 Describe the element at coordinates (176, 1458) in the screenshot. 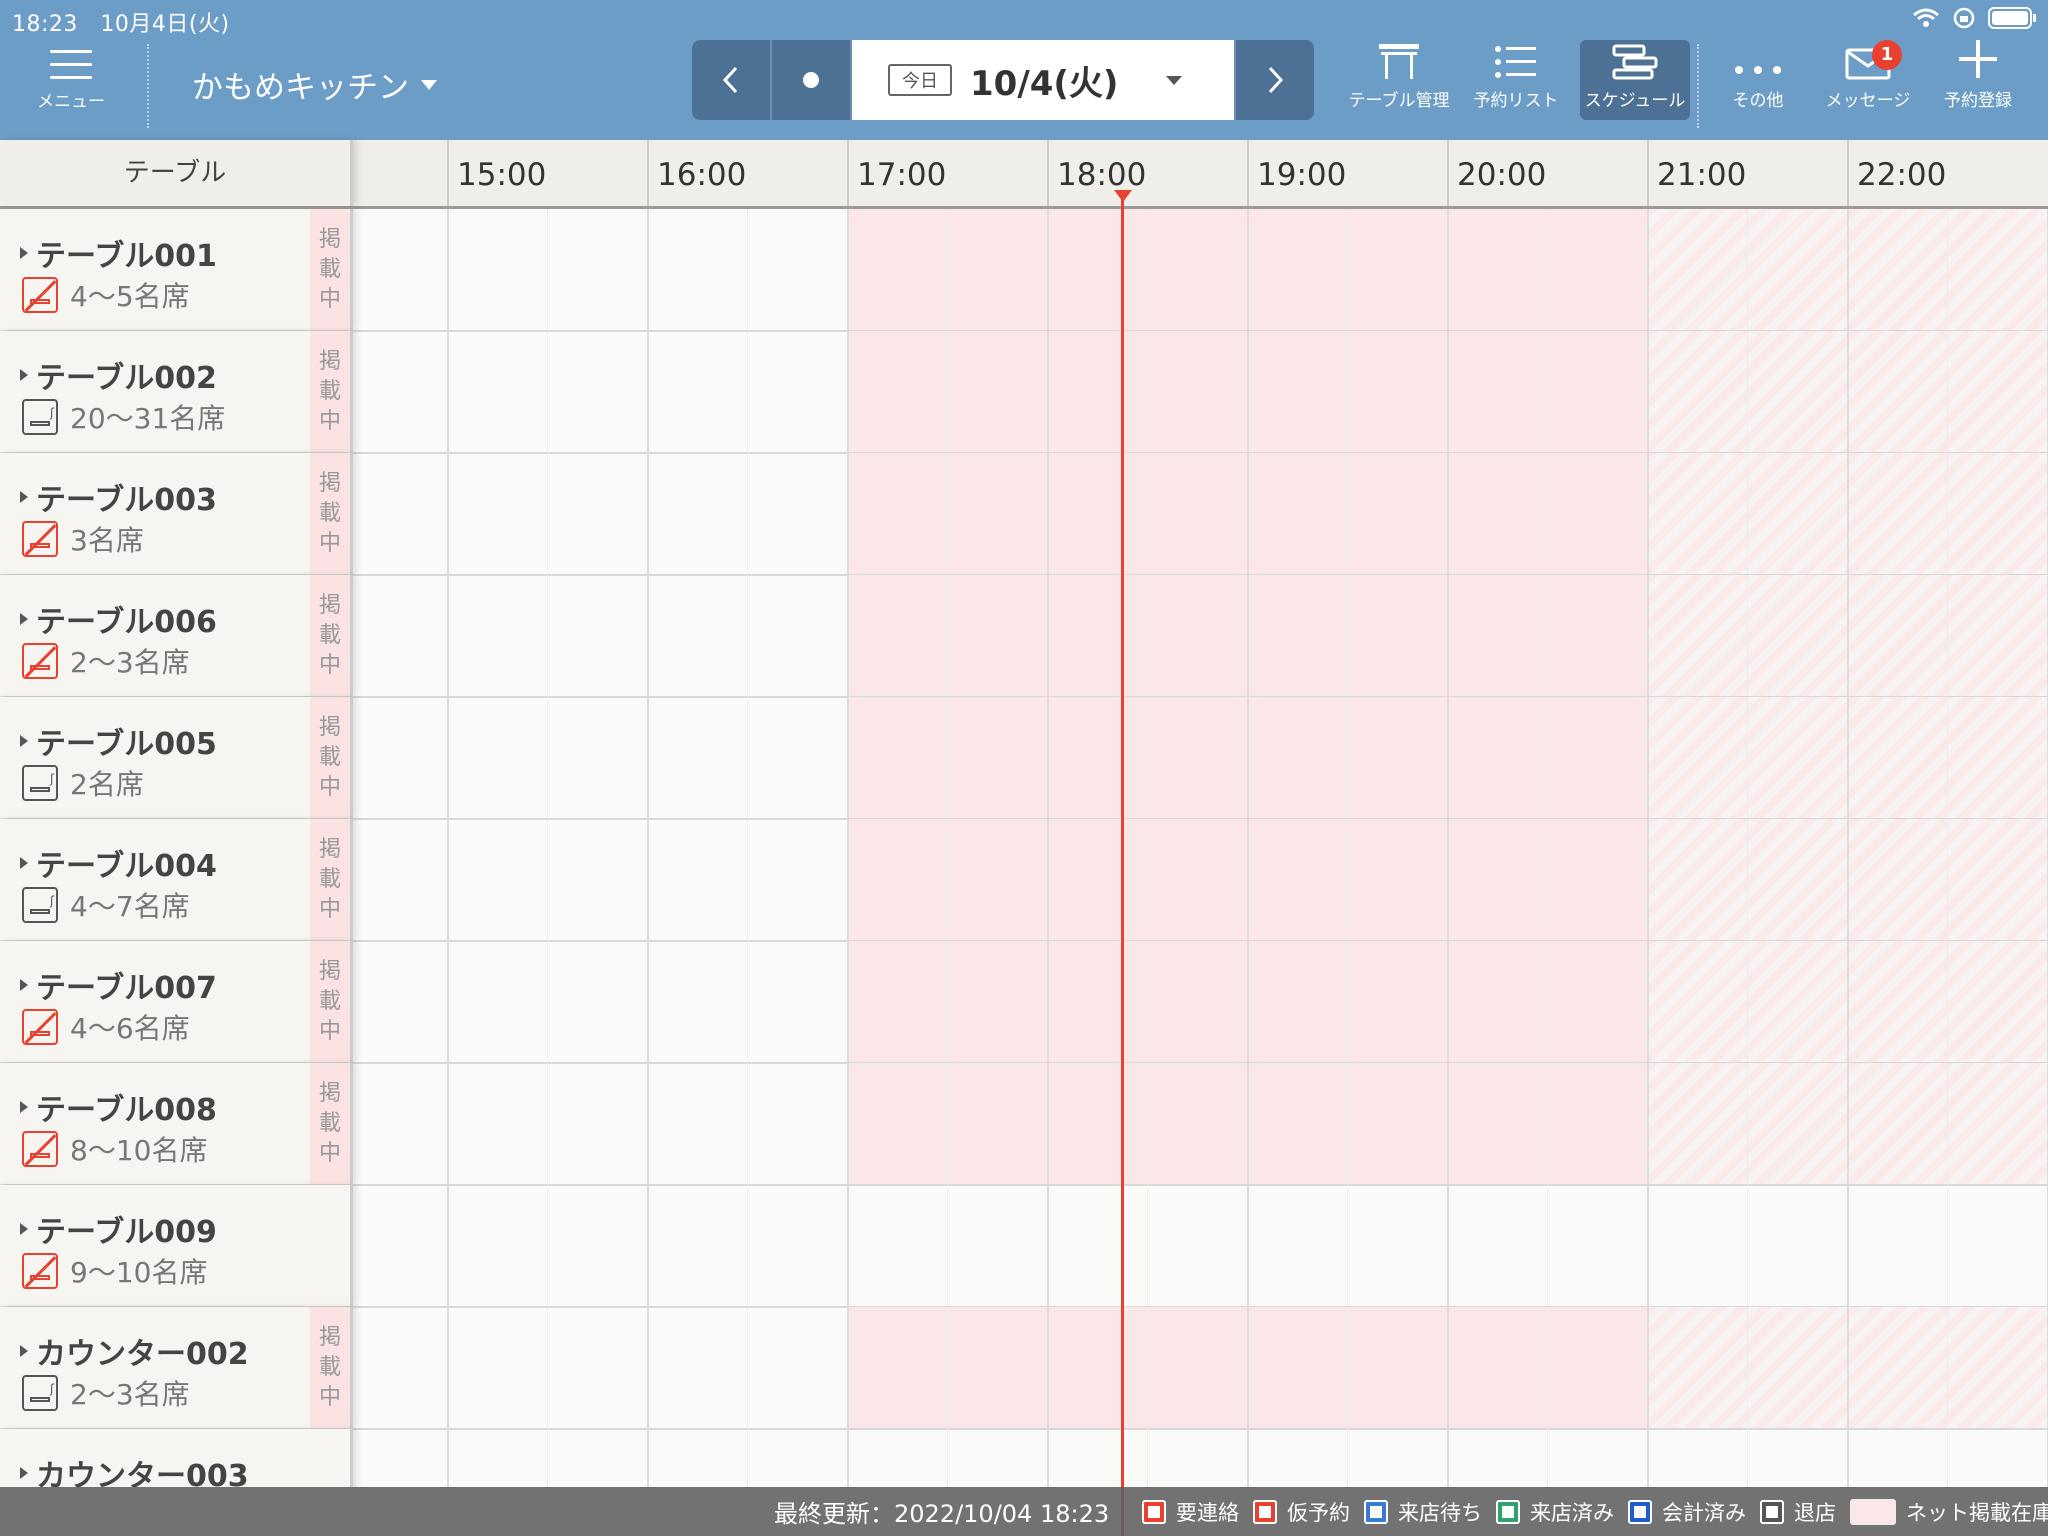

I see `table-info: カウンター0032名席` at that location.